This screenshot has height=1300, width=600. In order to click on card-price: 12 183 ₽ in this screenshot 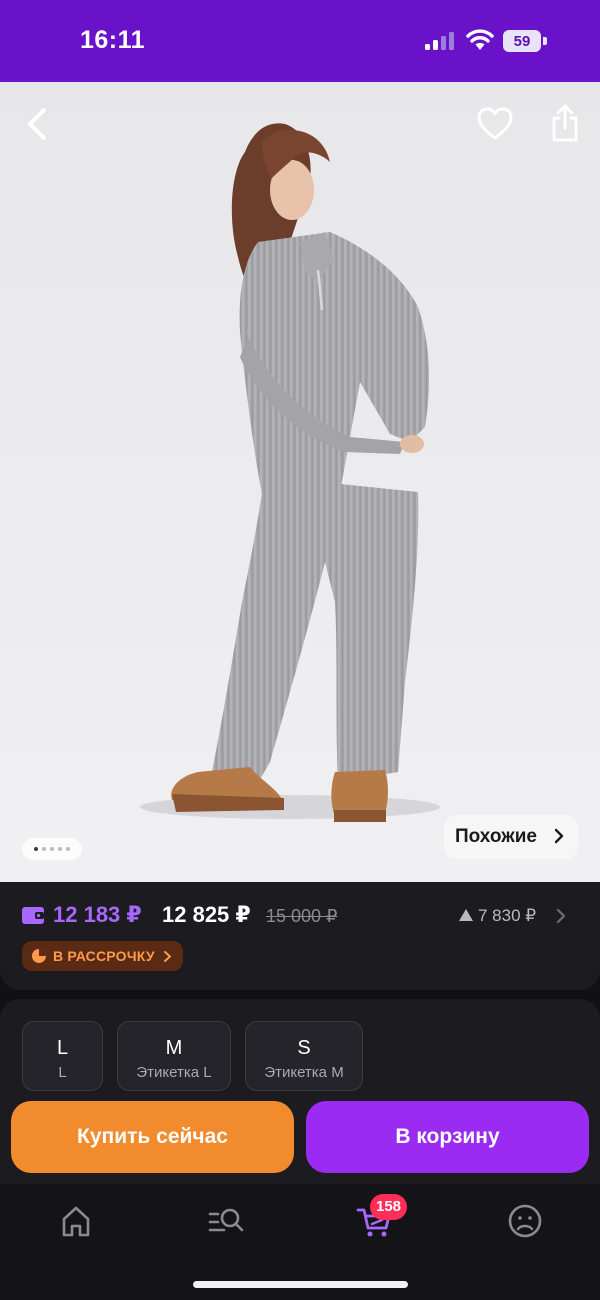, I will do `click(97, 914)`.